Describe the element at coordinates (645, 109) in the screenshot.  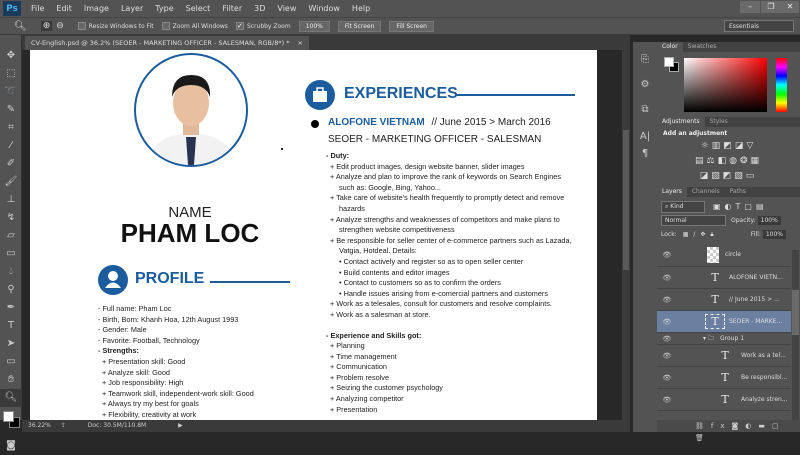
I see `properties-icon: ⧉` at that location.